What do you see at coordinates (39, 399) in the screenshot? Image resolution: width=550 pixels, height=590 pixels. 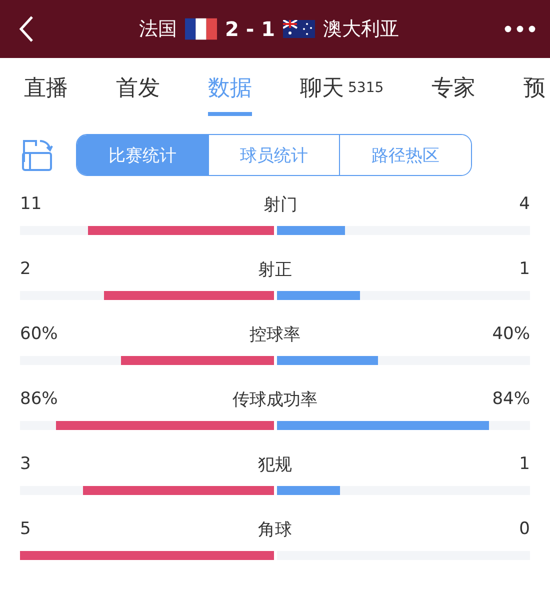 I see `home-value: 86%` at bounding box center [39, 399].